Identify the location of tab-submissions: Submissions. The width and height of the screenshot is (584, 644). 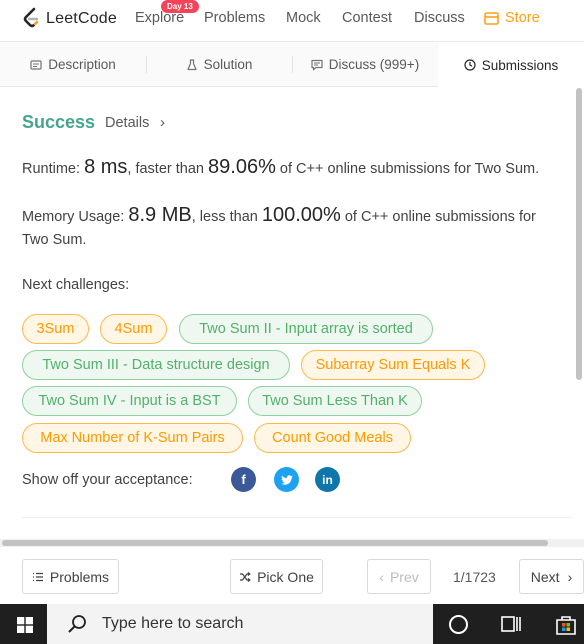
(511, 65).